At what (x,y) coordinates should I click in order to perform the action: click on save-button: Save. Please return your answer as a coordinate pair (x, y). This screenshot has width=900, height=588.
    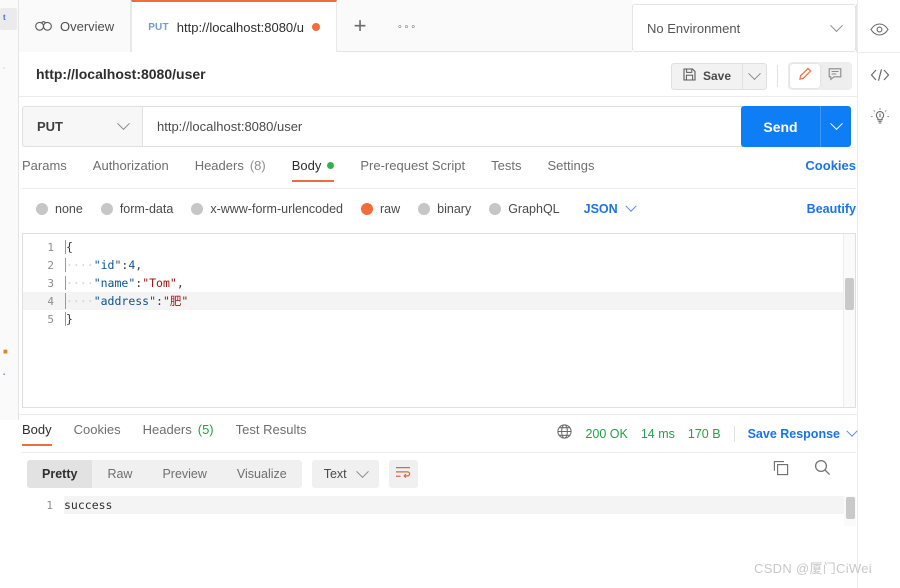
    Looking at the image, I should click on (706, 76).